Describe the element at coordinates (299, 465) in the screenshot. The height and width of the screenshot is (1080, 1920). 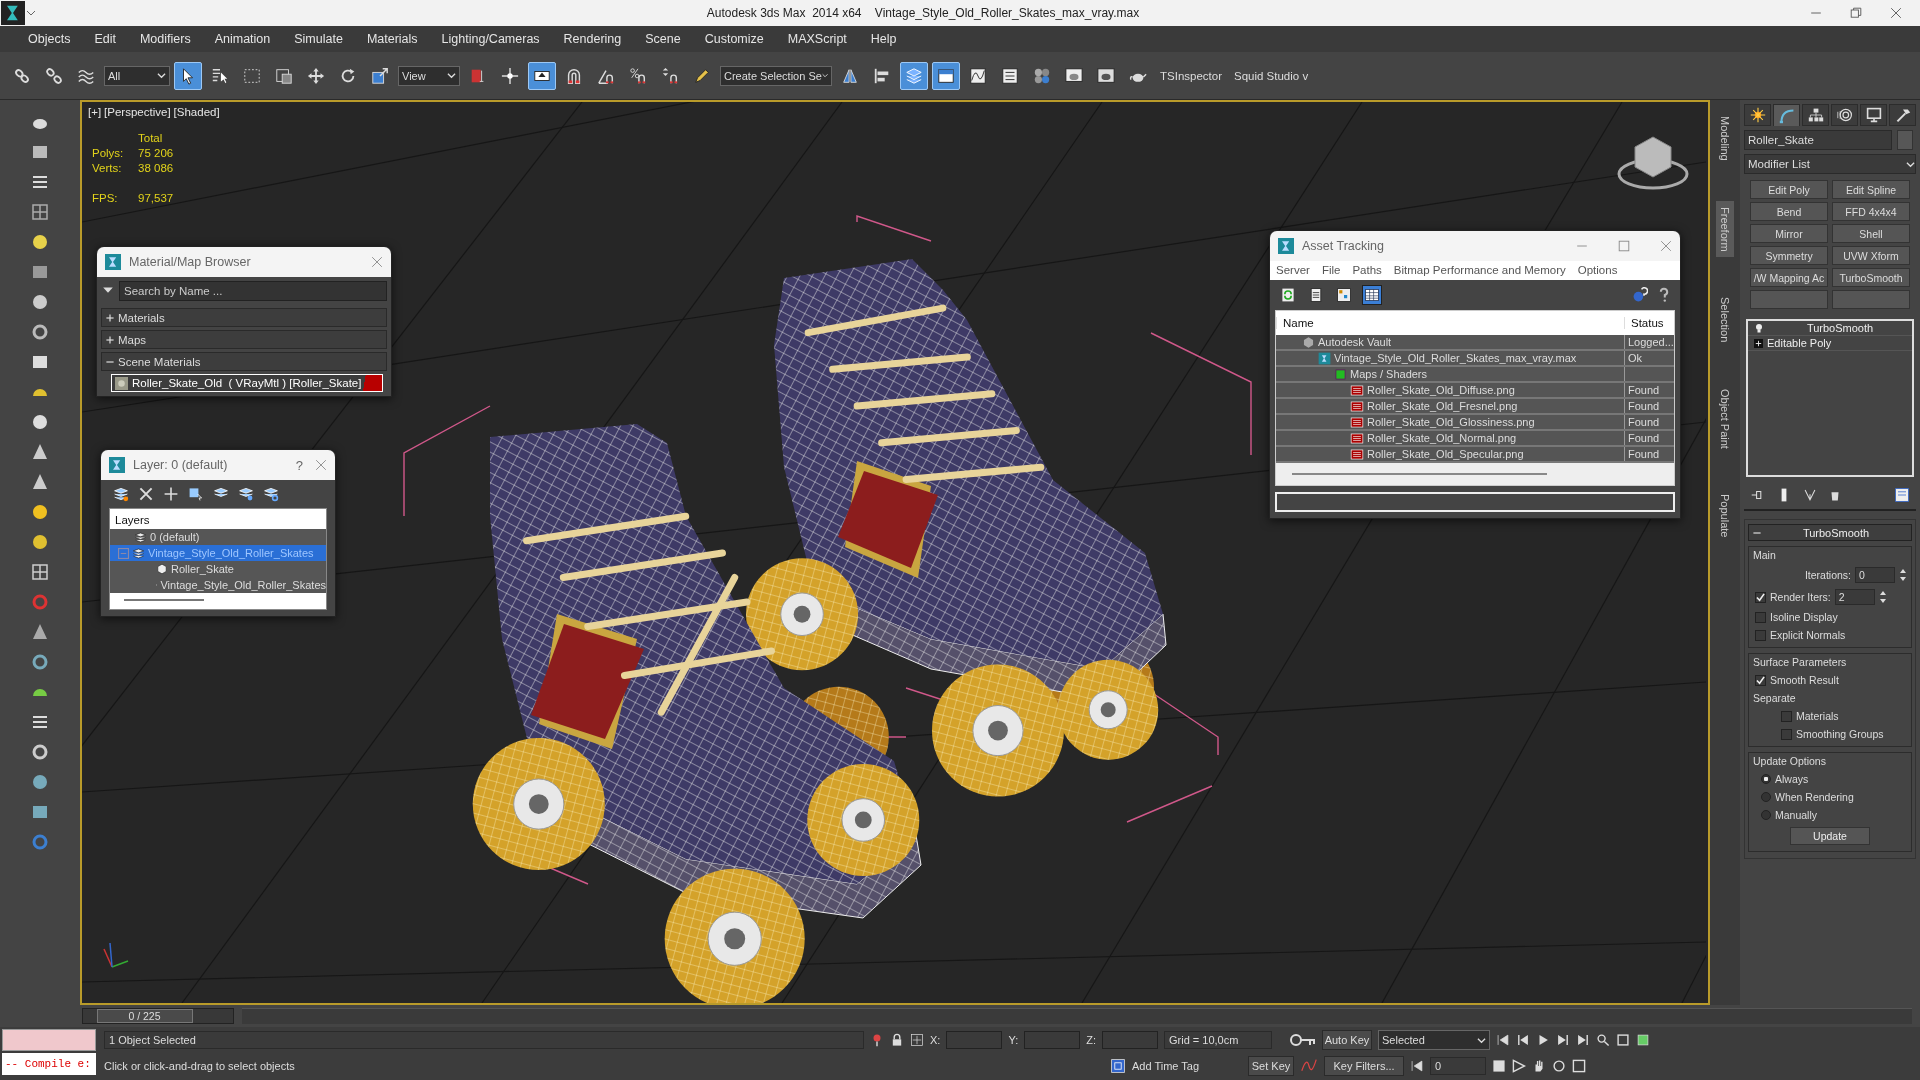
I see `help-button: ?` at that location.